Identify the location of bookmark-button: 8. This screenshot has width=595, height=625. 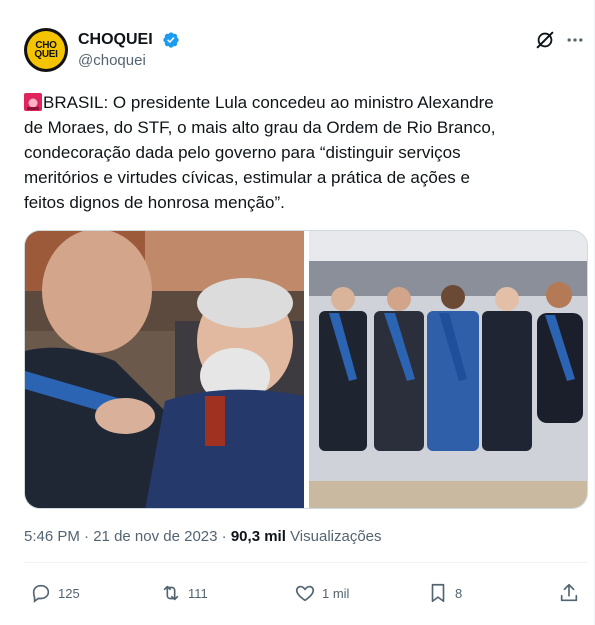
(444, 593).